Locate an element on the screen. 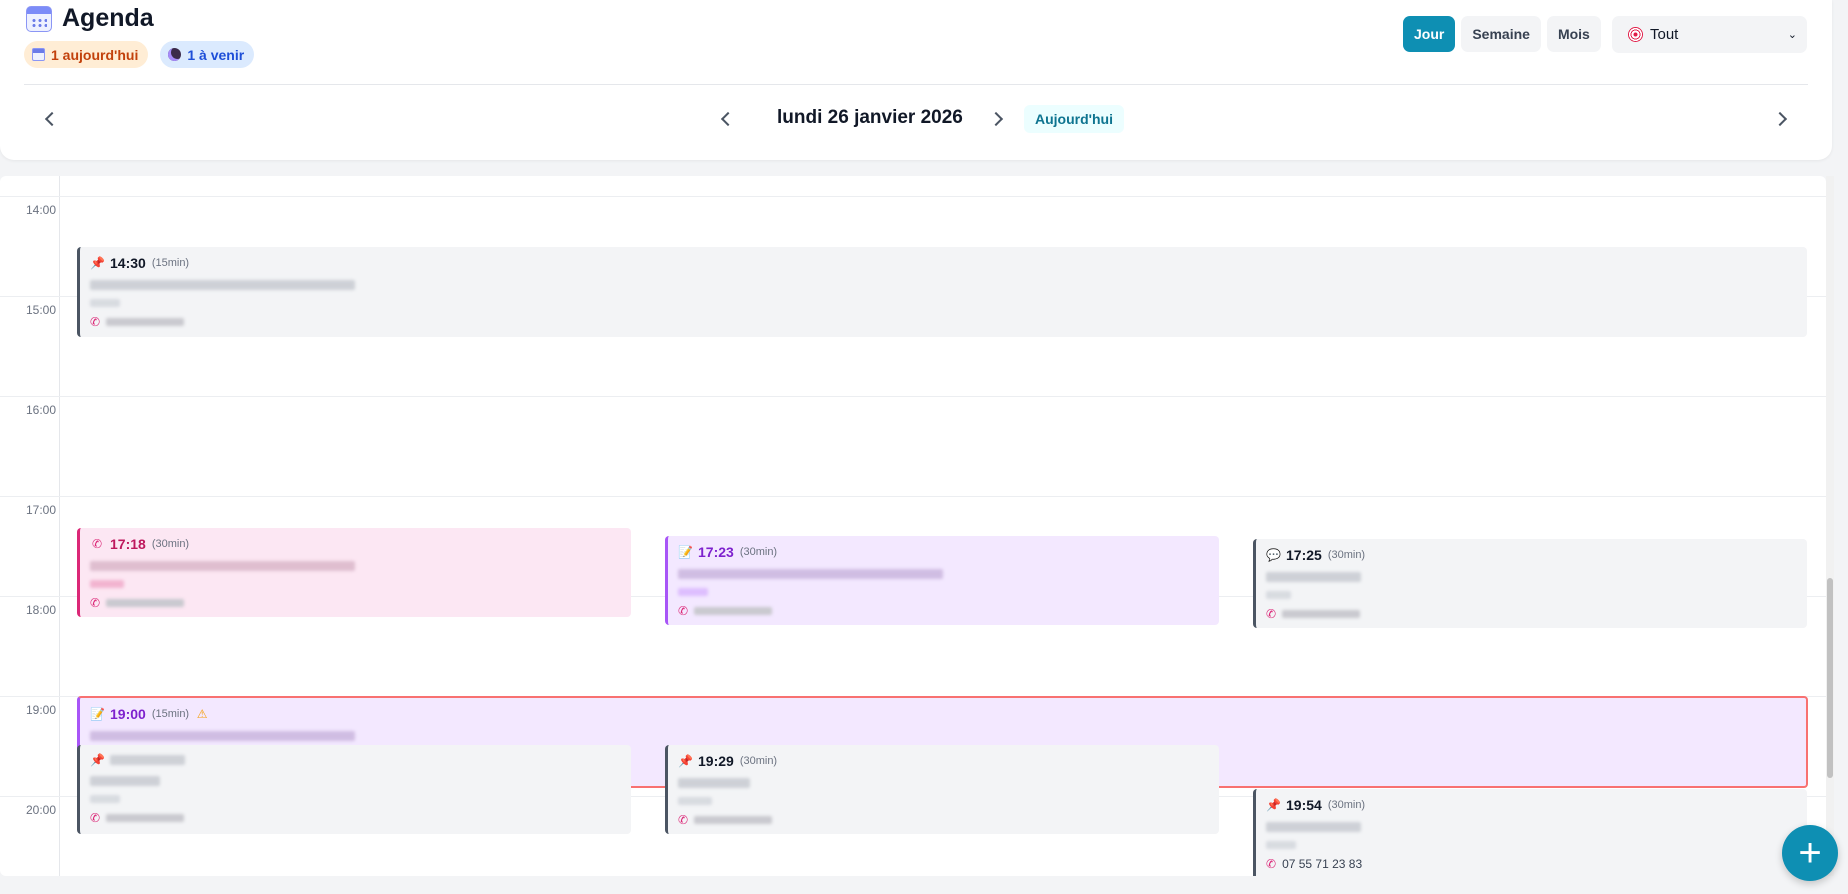 This screenshot has width=1848, height=894. chevron-right-icon is located at coordinates (1780, 119).